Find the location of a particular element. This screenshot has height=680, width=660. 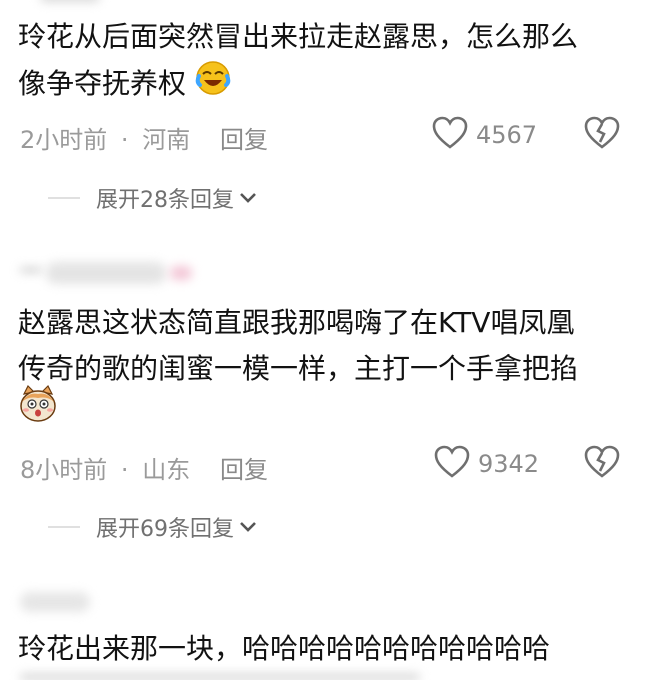

like-button: 9342 is located at coordinates (486, 464).